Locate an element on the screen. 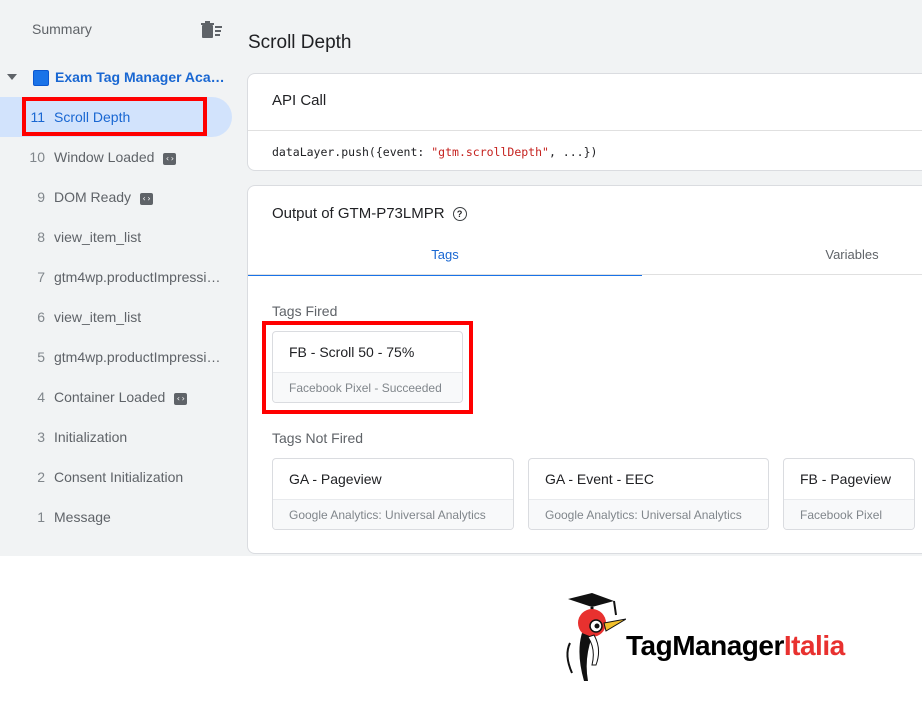  event-number: 7 is located at coordinates (41, 277).